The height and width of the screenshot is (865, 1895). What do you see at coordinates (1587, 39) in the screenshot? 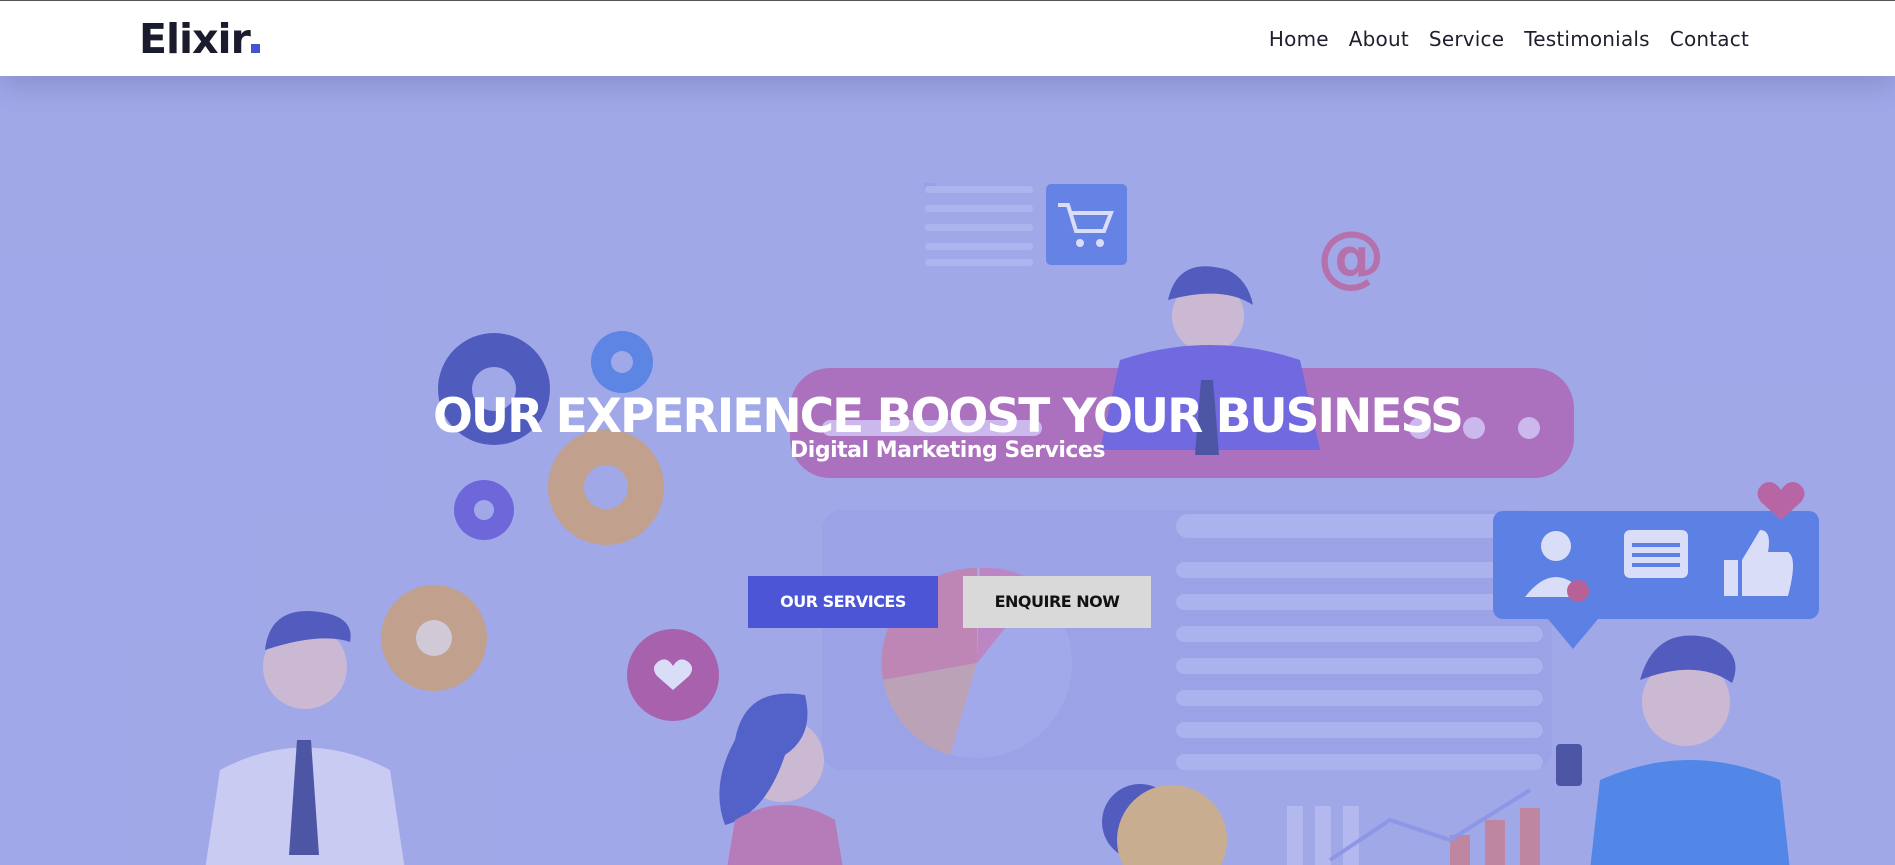
I see `nav-testimonials-link: Testimonials` at bounding box center [1587, 39].